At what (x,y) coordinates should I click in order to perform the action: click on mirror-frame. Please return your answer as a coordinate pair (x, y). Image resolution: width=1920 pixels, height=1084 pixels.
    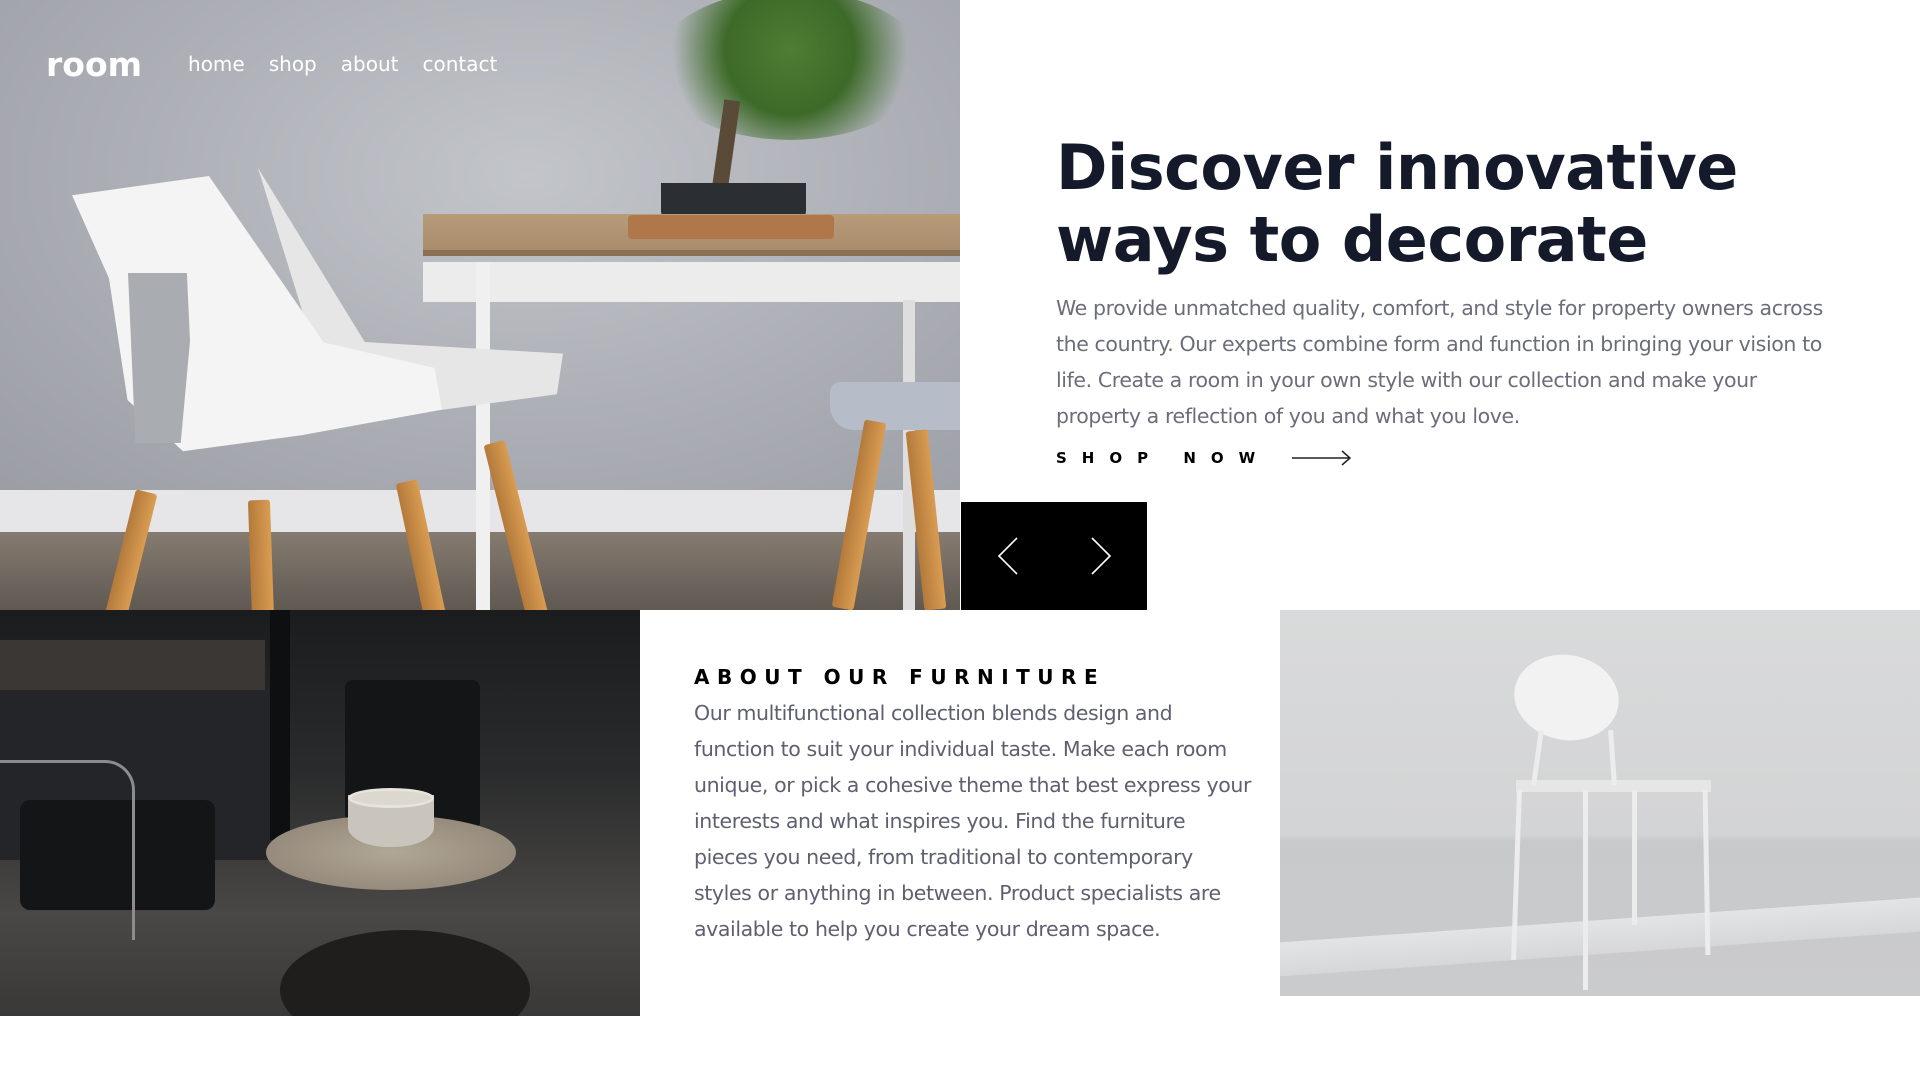
    Looking at the image, I should click on (280, 725).